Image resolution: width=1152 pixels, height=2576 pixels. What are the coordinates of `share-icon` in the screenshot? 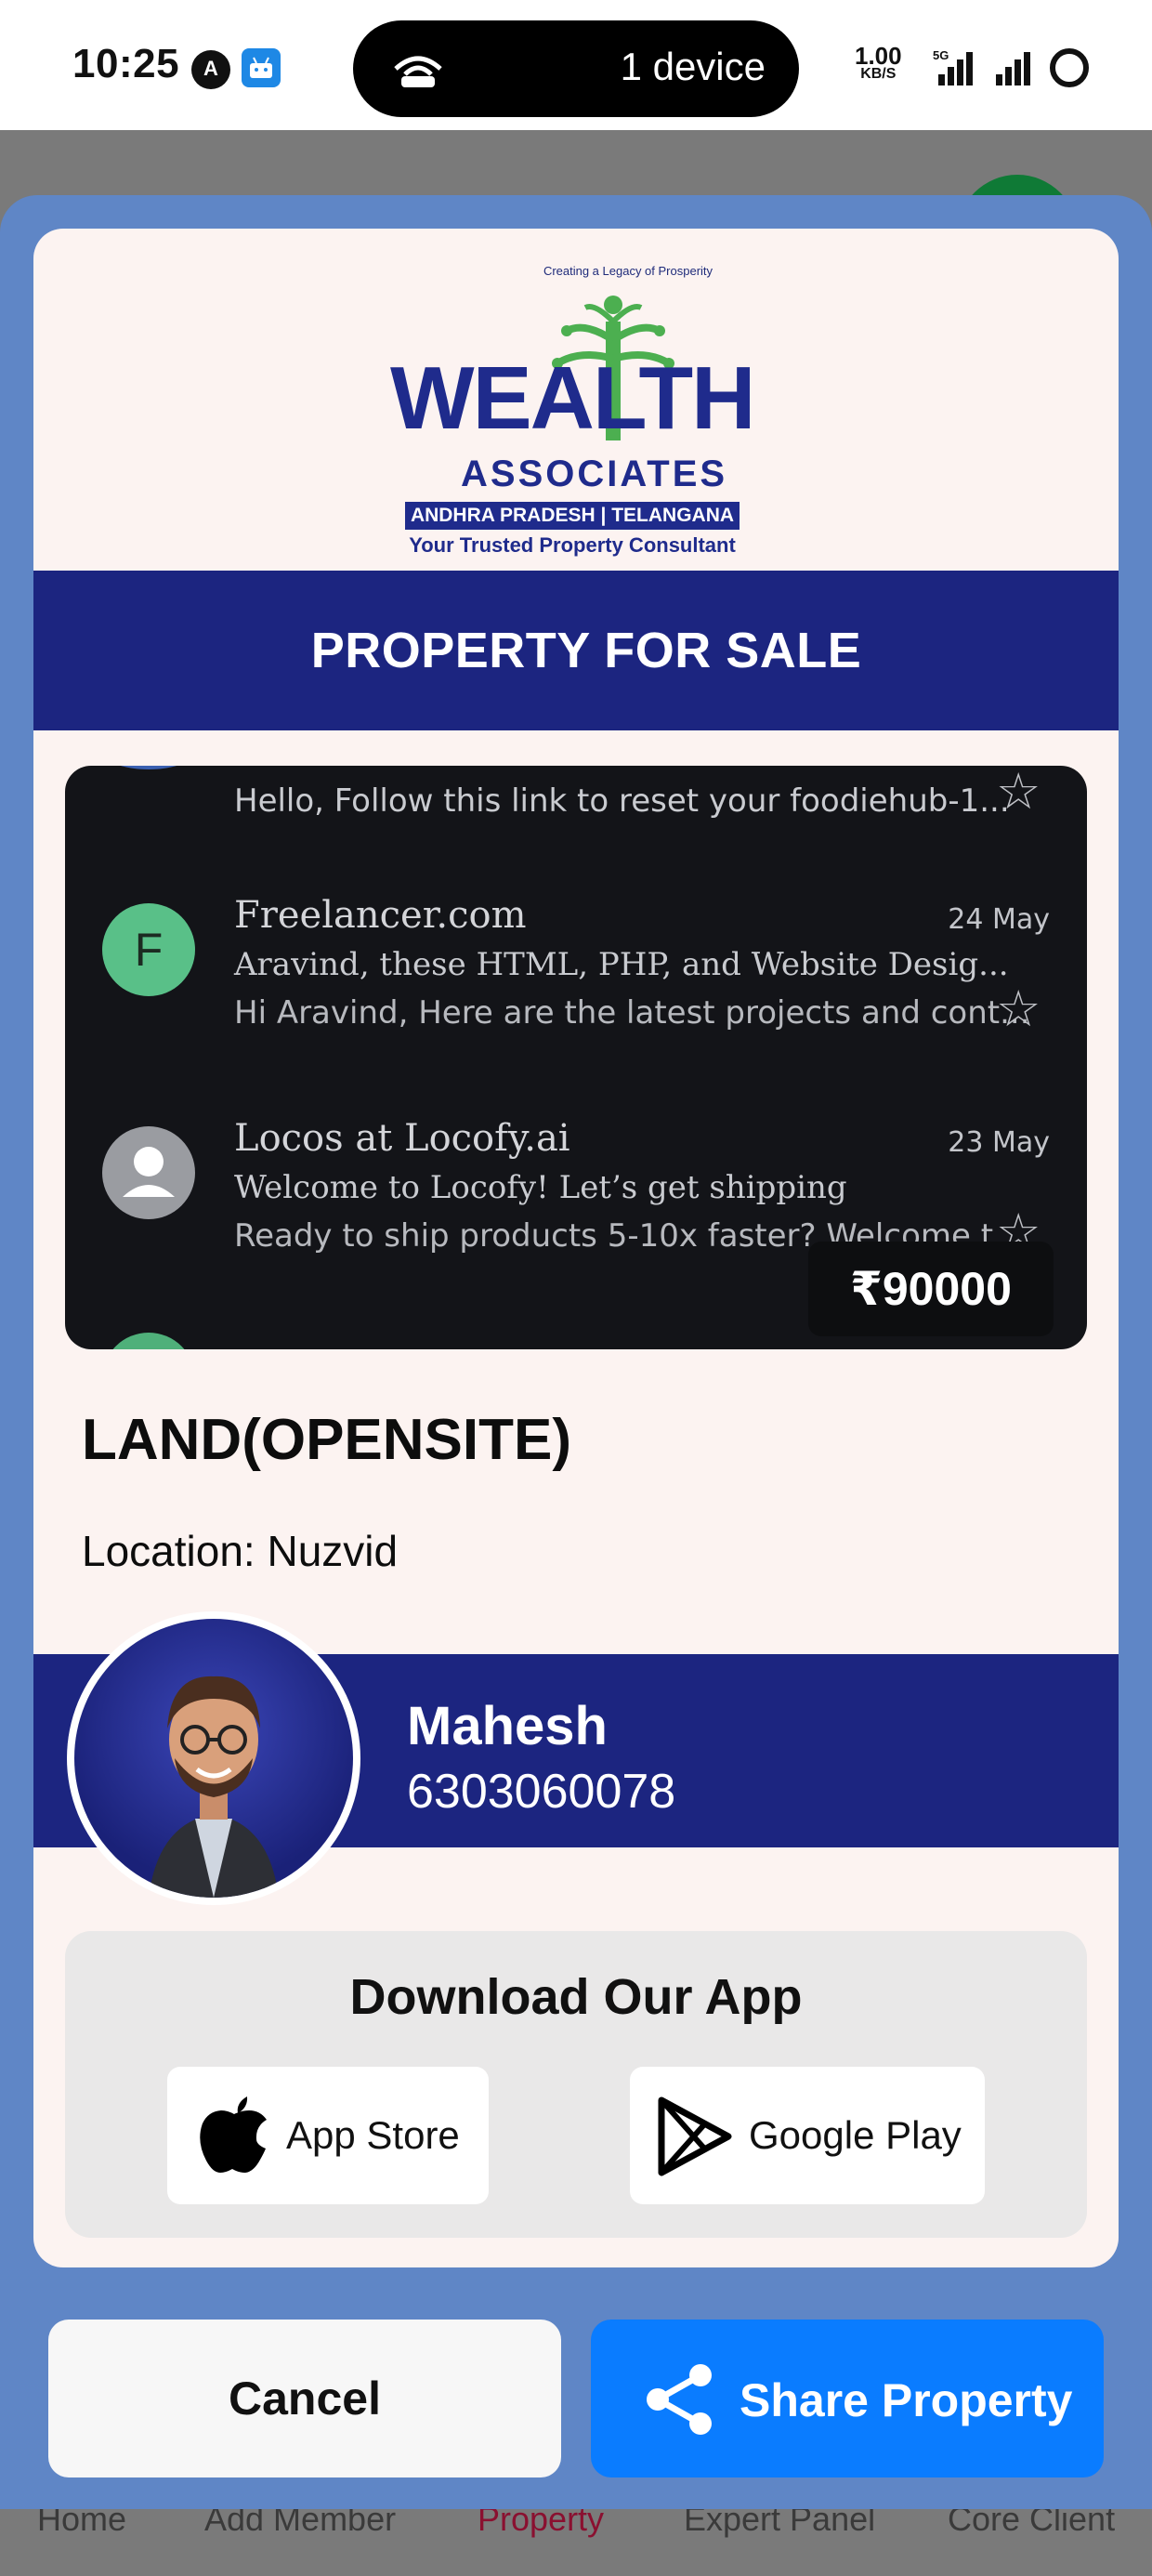 It's located at (679, 2399).